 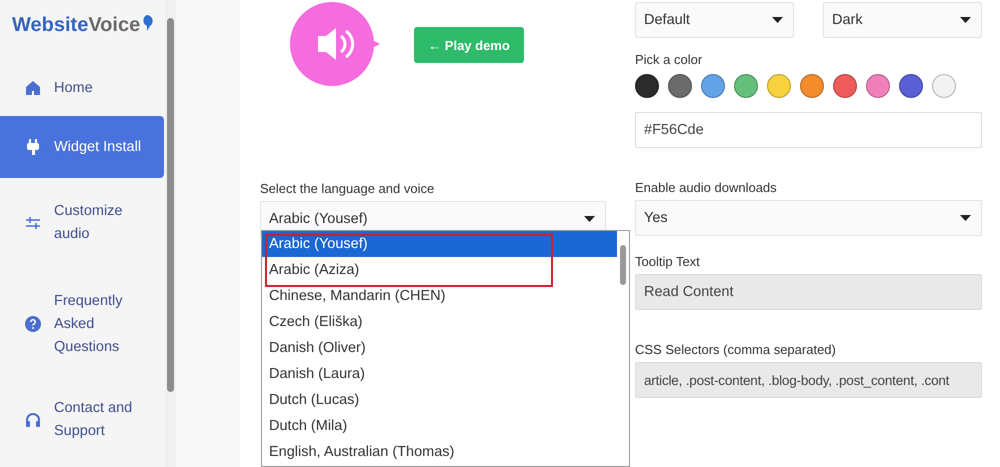 I want to click on field-label: Tooltip Text, so click(x=668, y=262).